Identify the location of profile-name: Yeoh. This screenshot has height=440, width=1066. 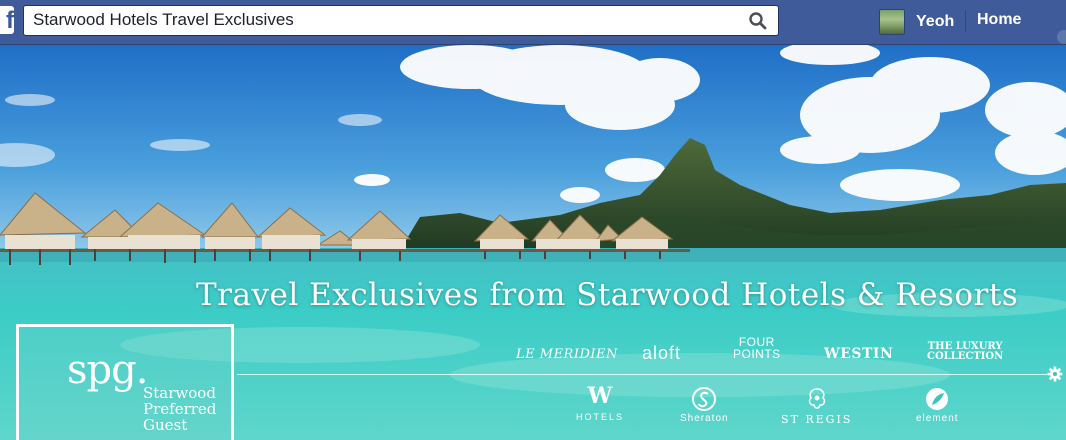
(935, 22).